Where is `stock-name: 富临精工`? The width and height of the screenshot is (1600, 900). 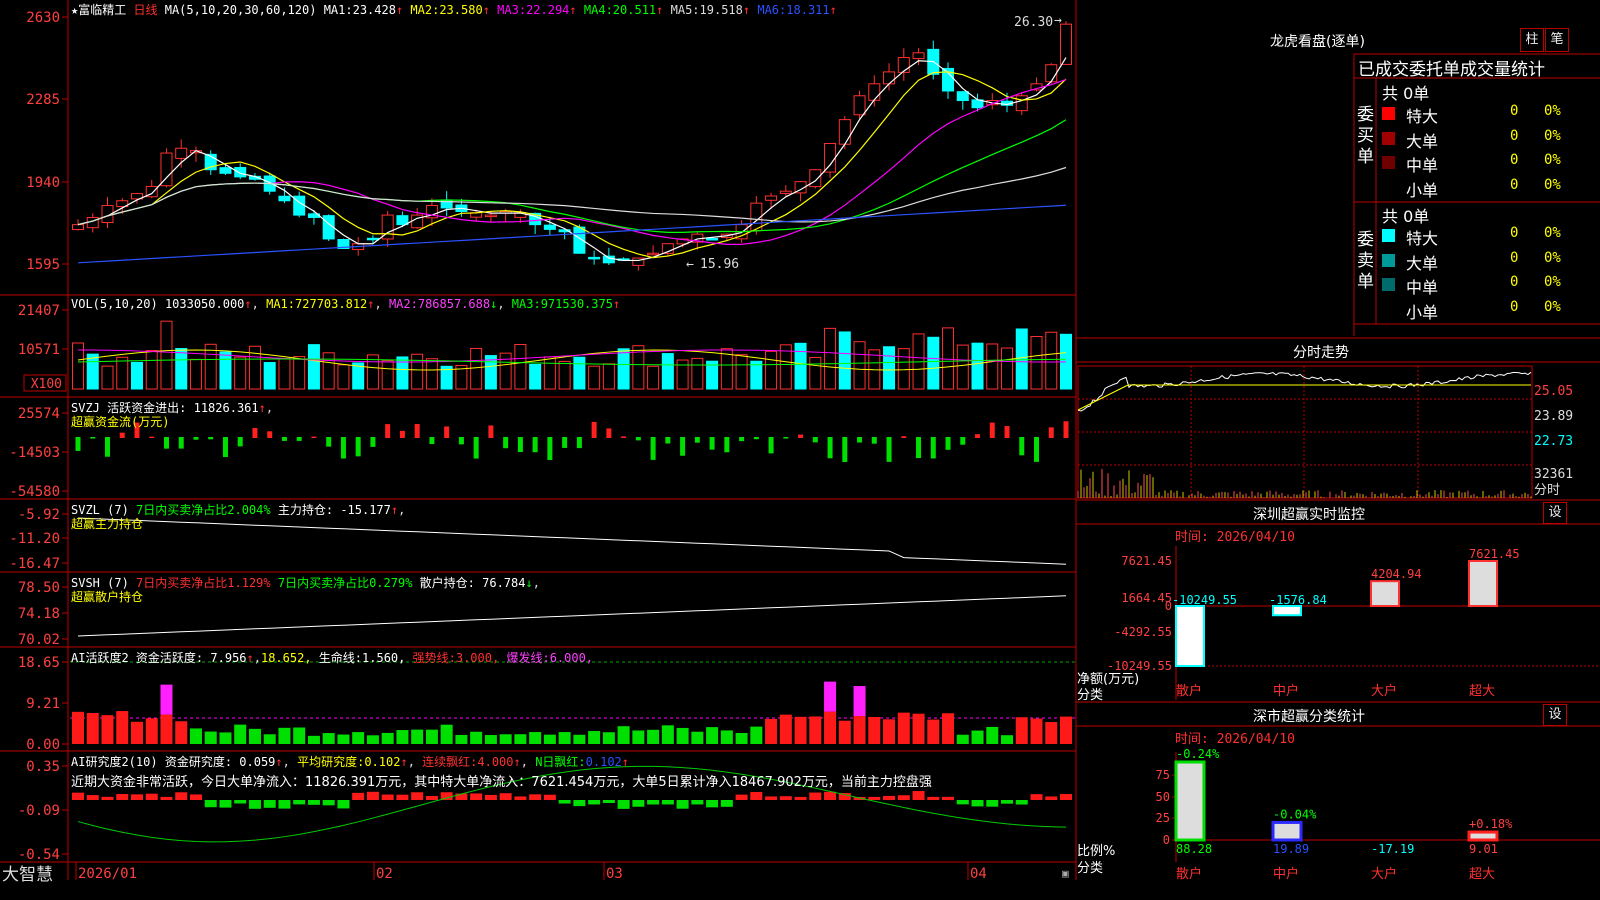 stock-name: 富临精工 is located at coordinates (102, 10).